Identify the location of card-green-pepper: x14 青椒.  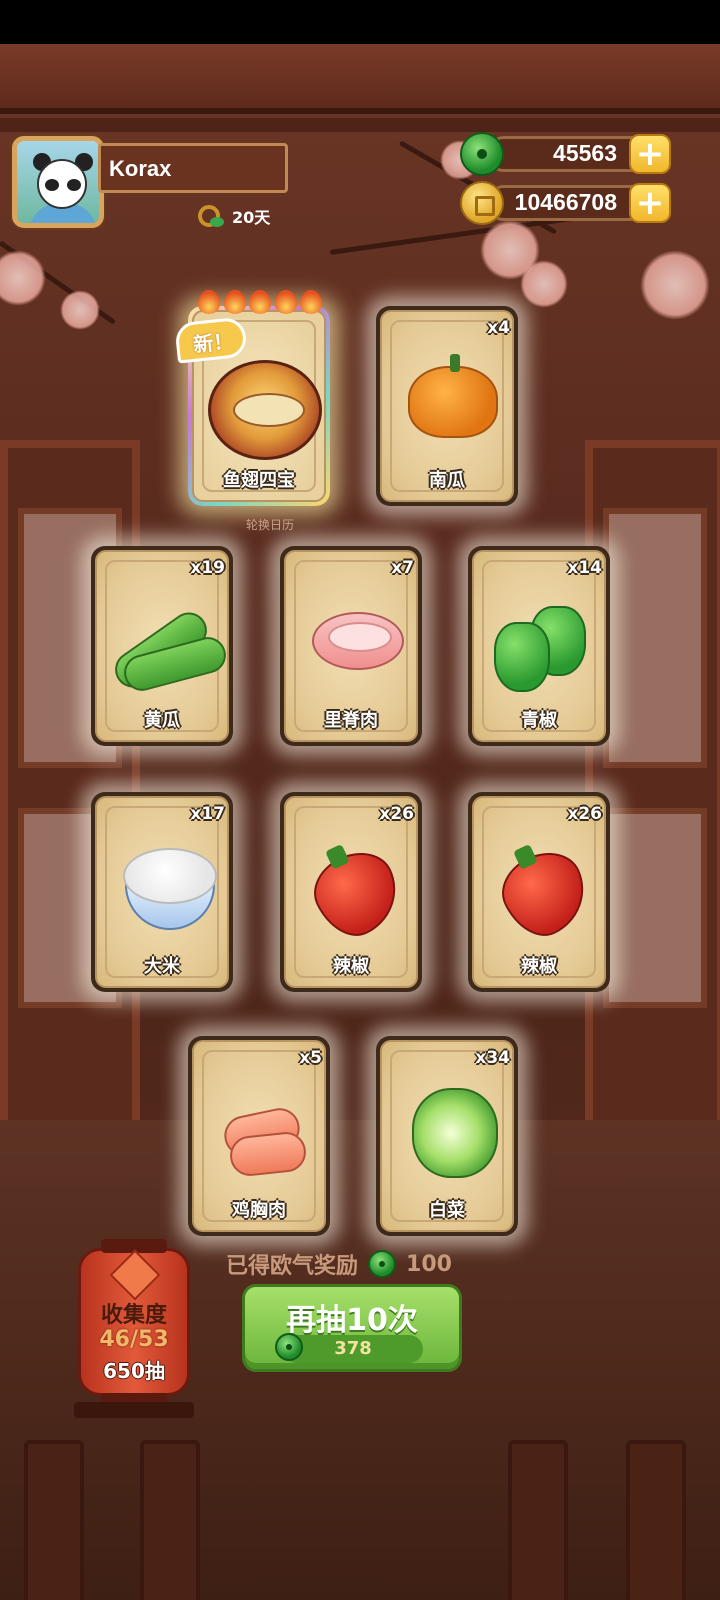
(539, 646).